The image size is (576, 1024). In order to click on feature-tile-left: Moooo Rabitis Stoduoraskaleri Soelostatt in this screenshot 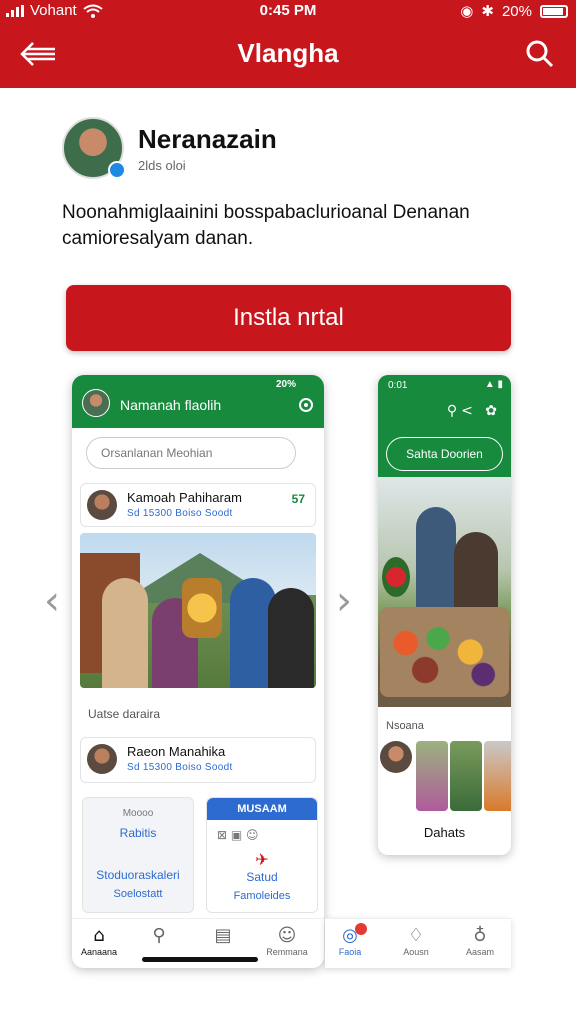, I will do `click(138, 855)`.